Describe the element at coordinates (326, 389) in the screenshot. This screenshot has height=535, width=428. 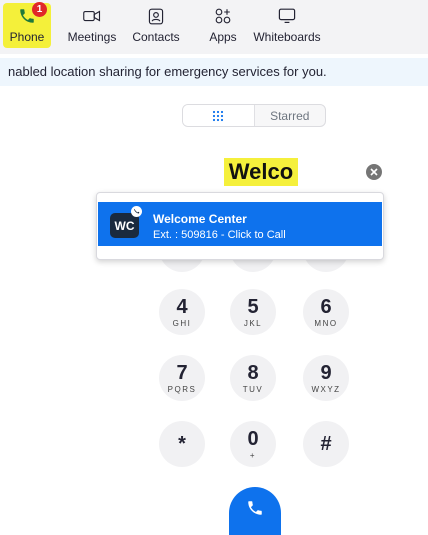
I see `key-letters: WXYZ` at that location.